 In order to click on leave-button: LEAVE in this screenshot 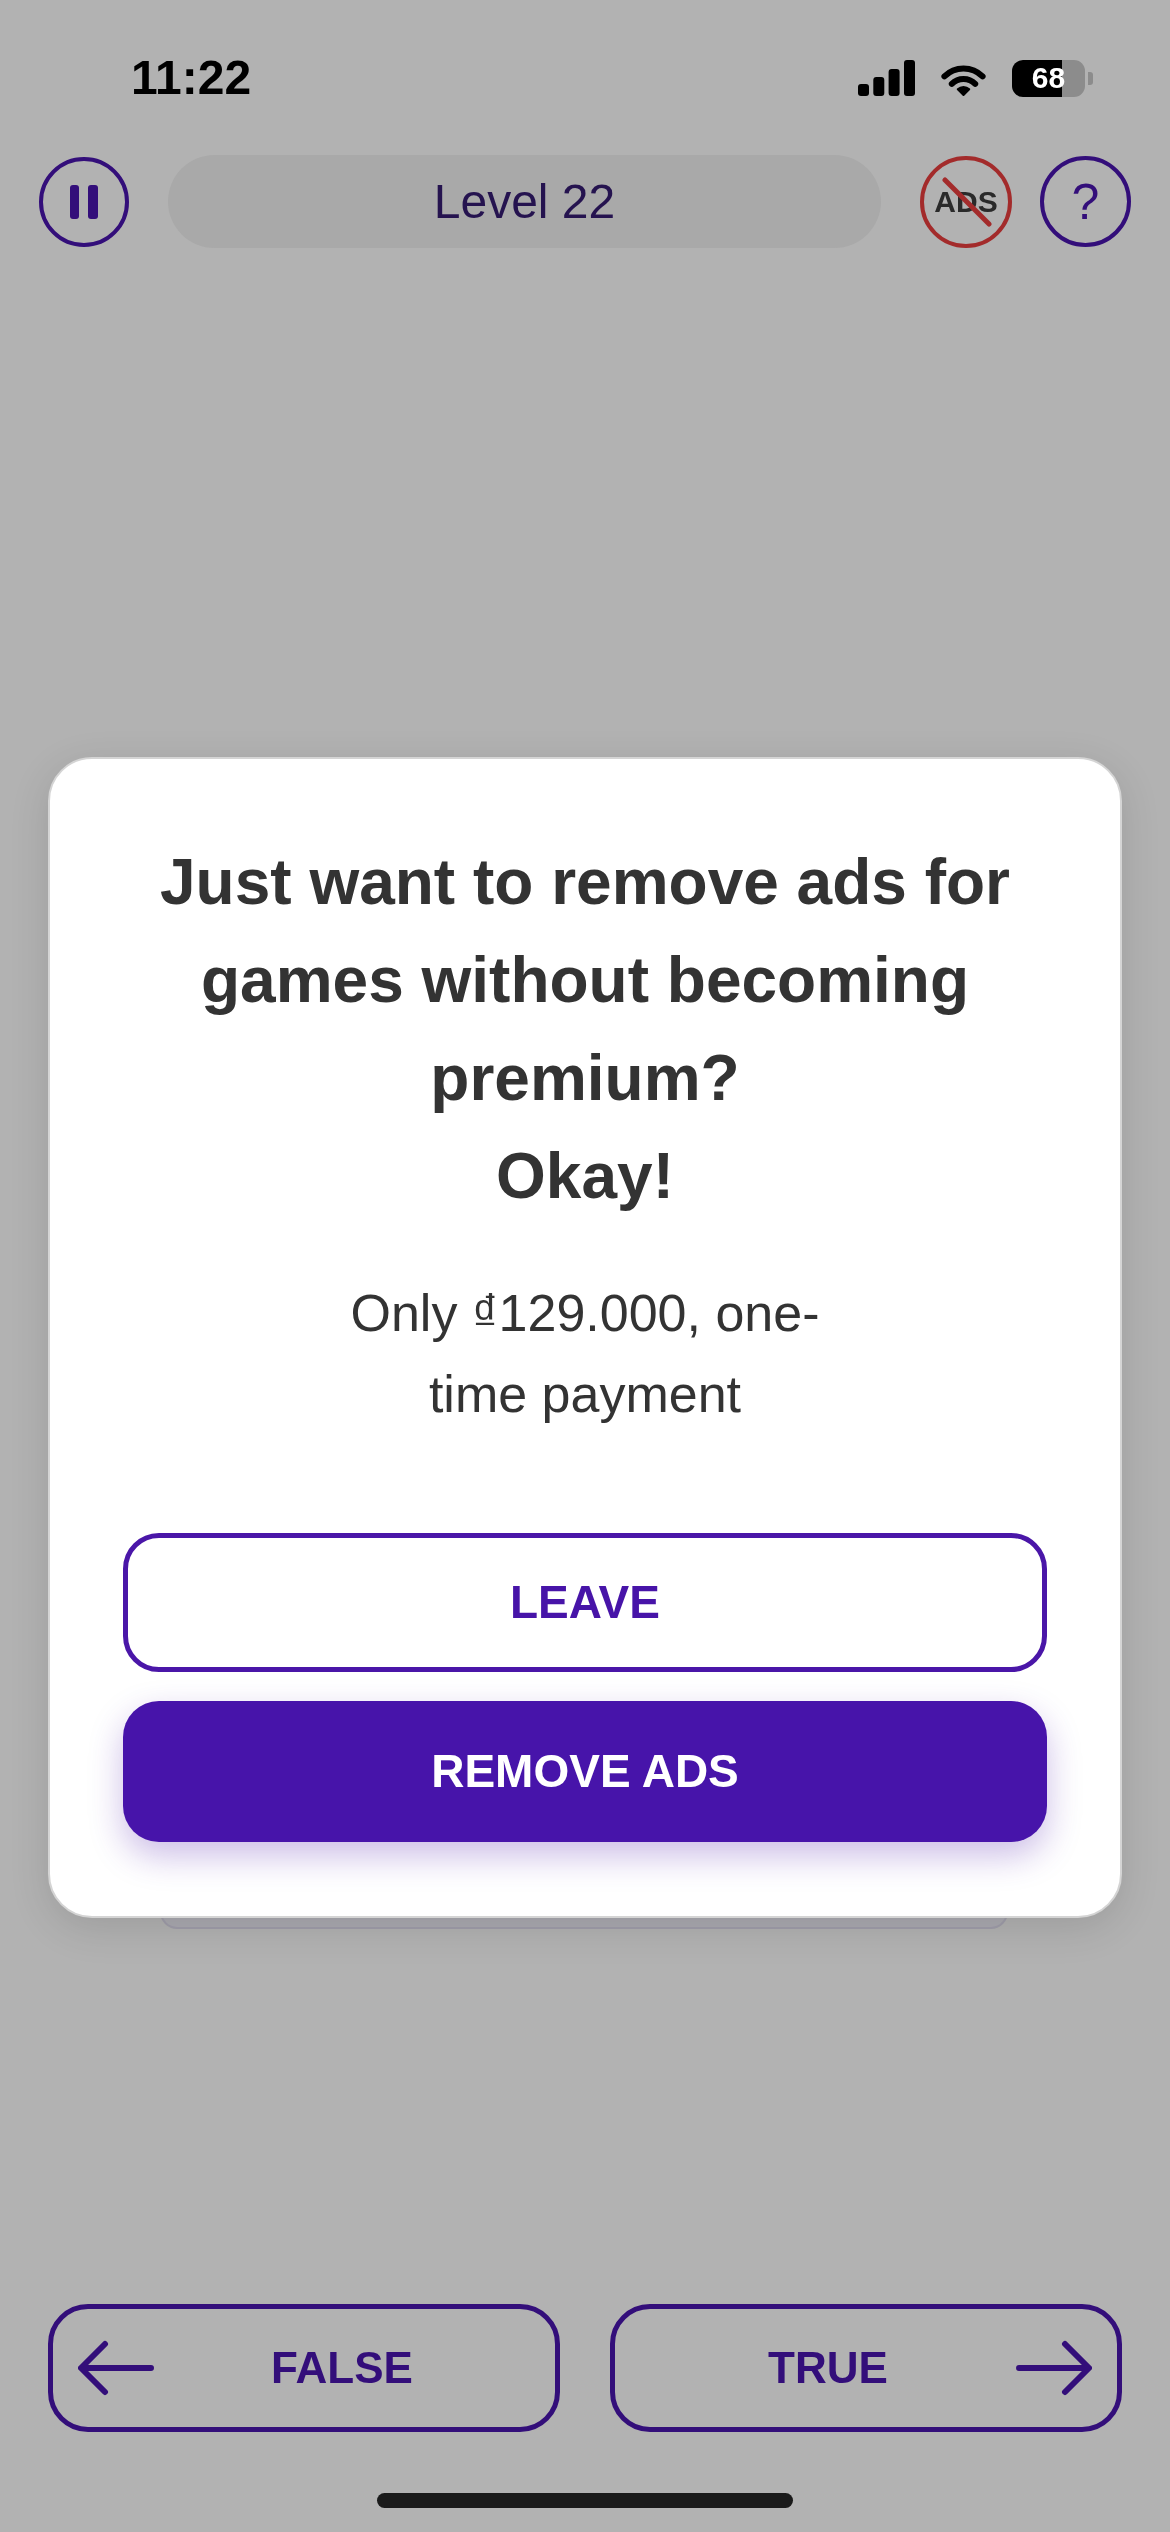, I will do `click(585, 1602)`.